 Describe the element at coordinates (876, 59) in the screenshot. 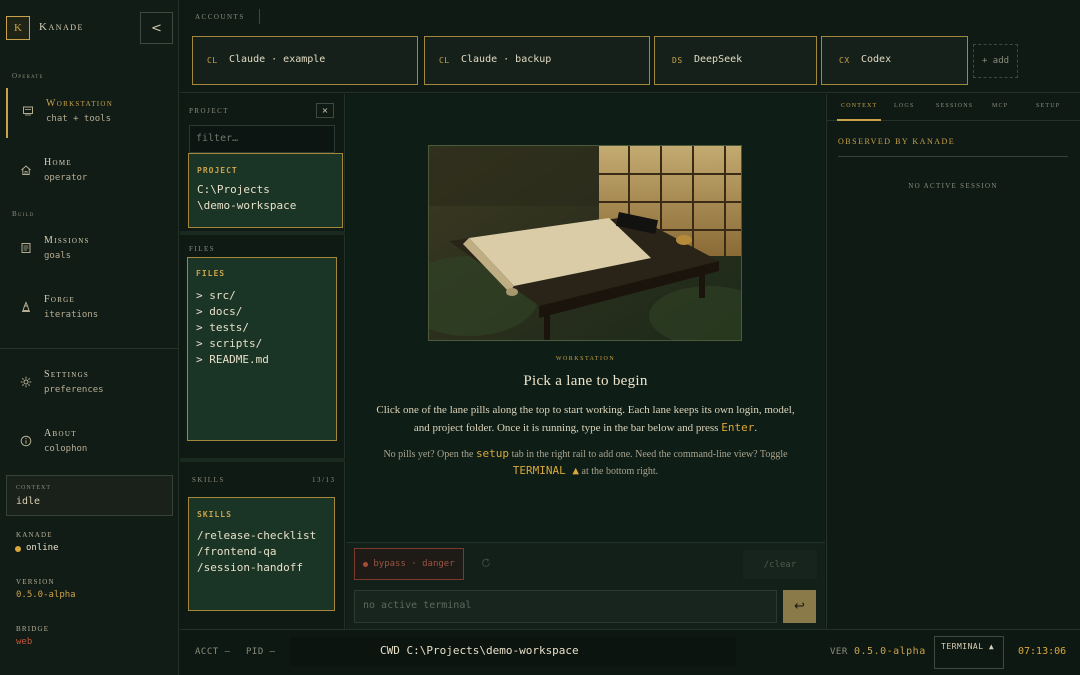

I see `account-name: Codex` at that location.